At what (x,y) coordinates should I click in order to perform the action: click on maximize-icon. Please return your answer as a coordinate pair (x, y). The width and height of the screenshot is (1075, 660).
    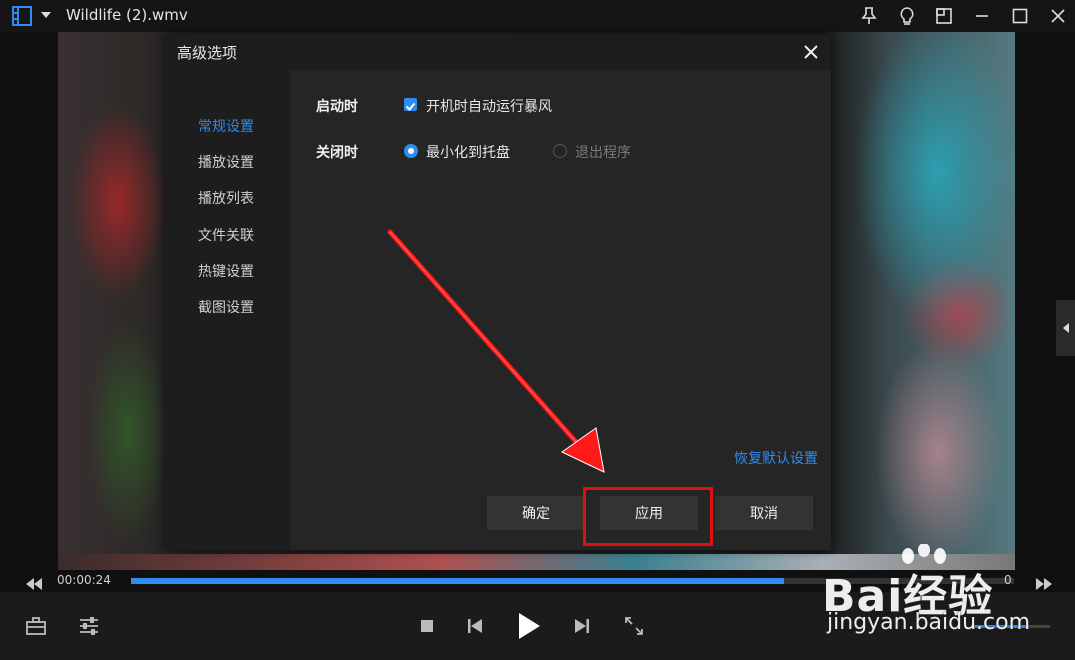
    Looking at the image, I should click on (1020, 16).